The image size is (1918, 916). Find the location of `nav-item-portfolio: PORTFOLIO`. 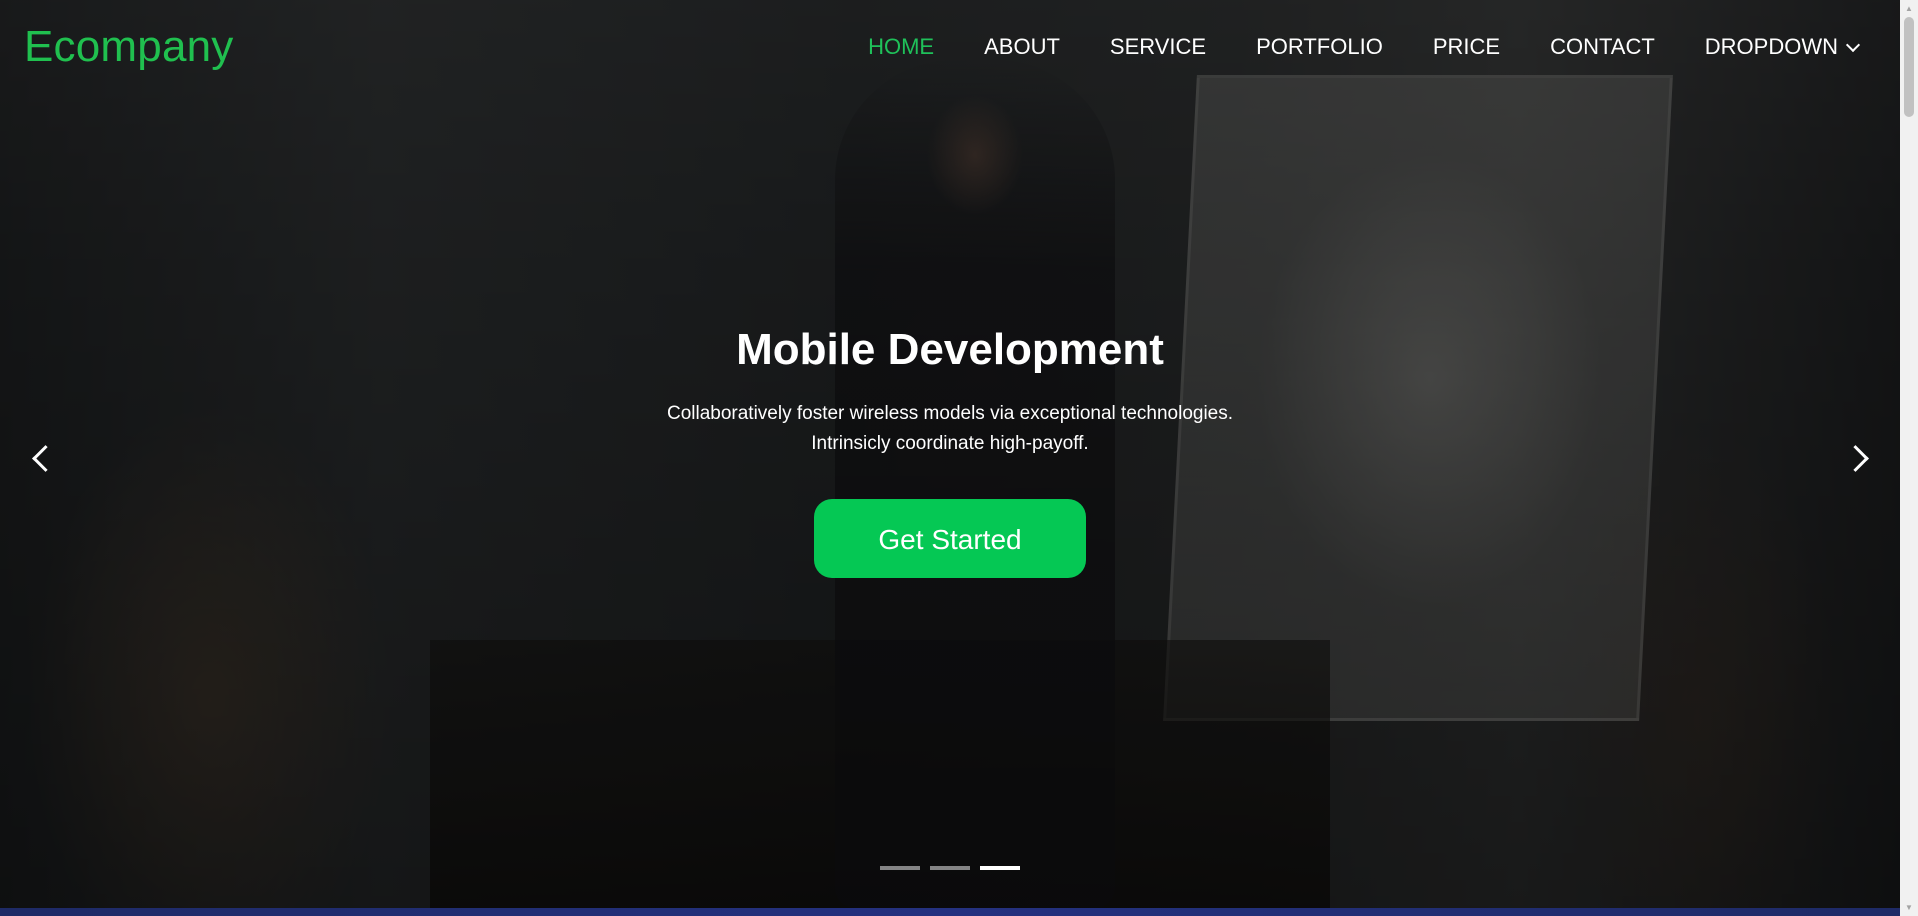

nav-item-portfolio: PORTFOLIO is located at coordinates (1319, 47).